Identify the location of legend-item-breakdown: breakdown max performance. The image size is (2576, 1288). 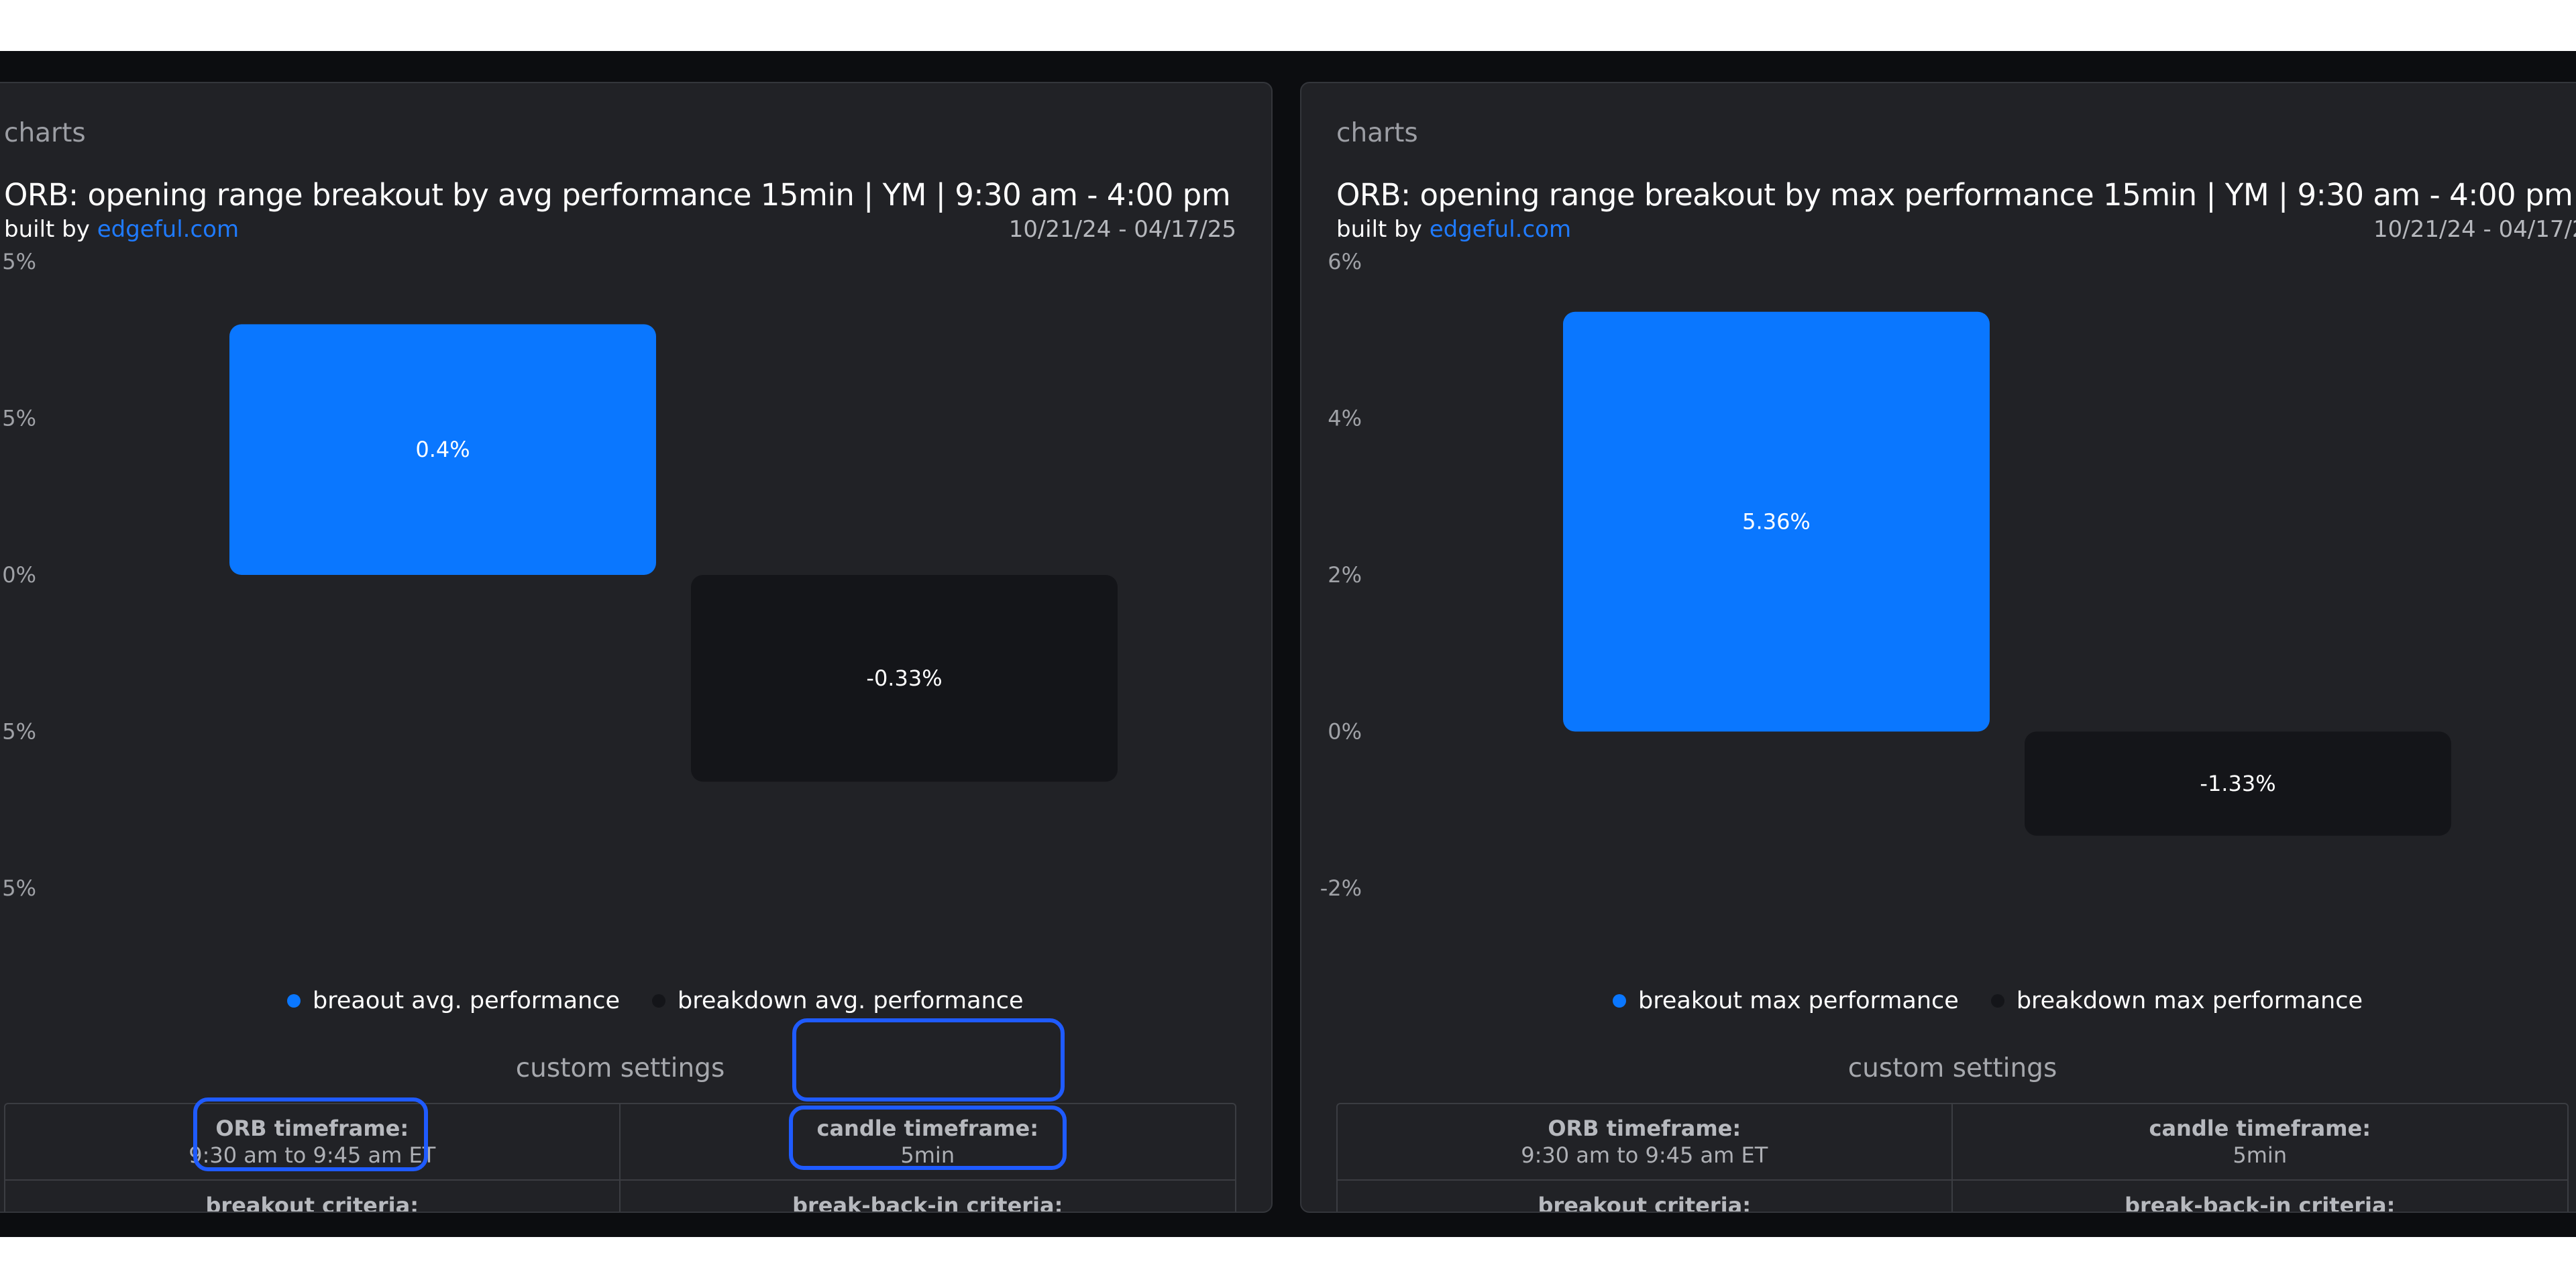
(2176, 1000).